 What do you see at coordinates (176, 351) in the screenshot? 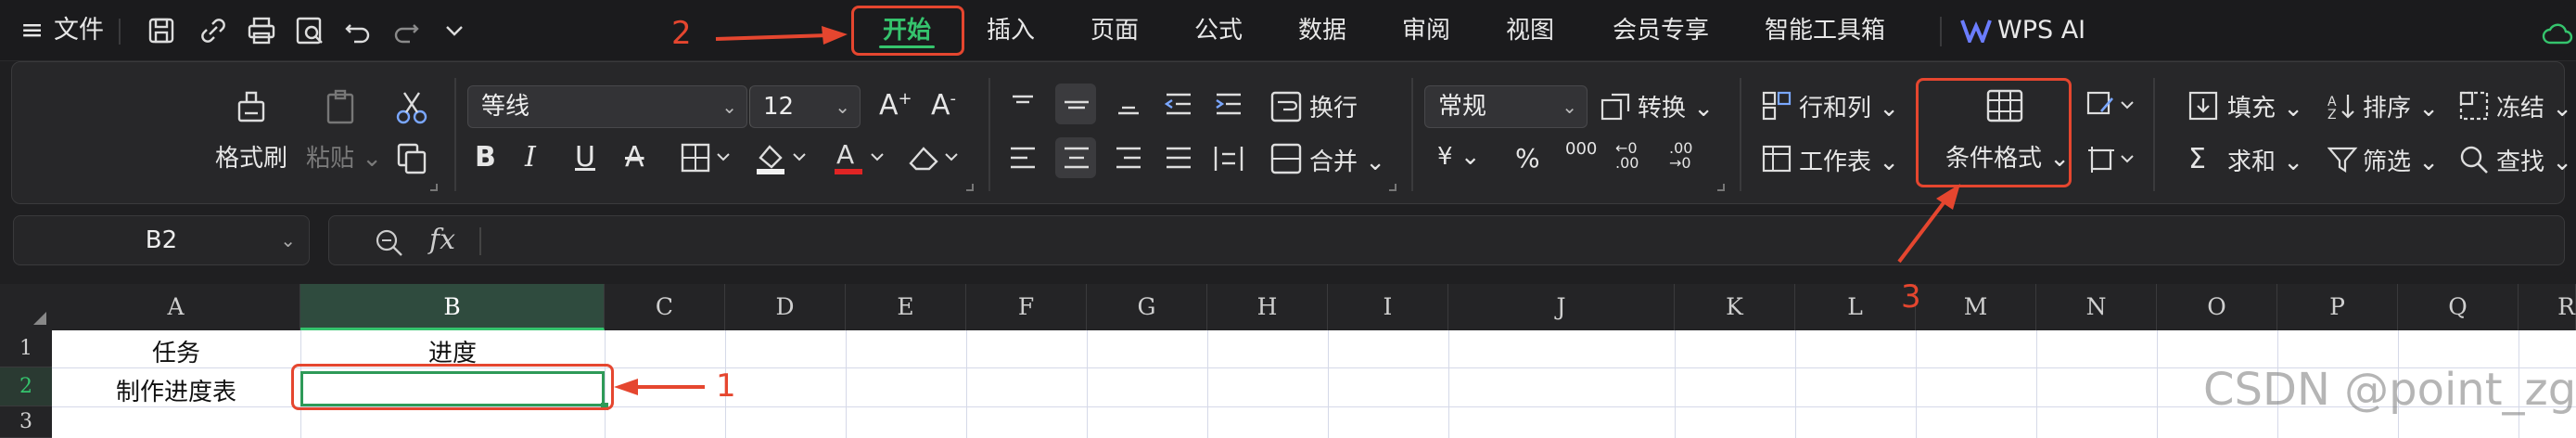
I see `cell-A1: 任务` at bounding box center [176, 351].